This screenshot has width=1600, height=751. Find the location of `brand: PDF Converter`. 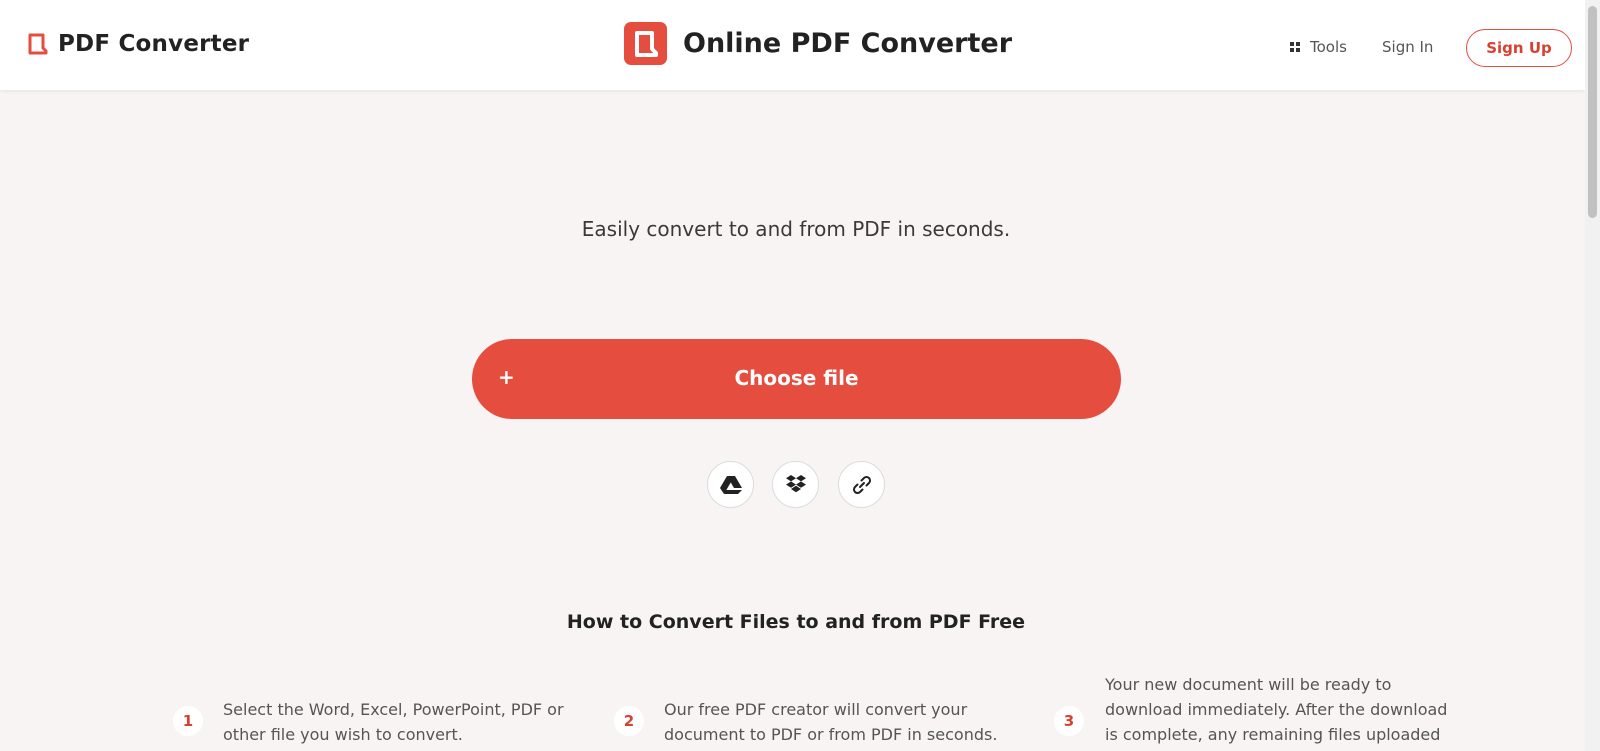

brand: PDF Converter is located at coordinates (138, 44).